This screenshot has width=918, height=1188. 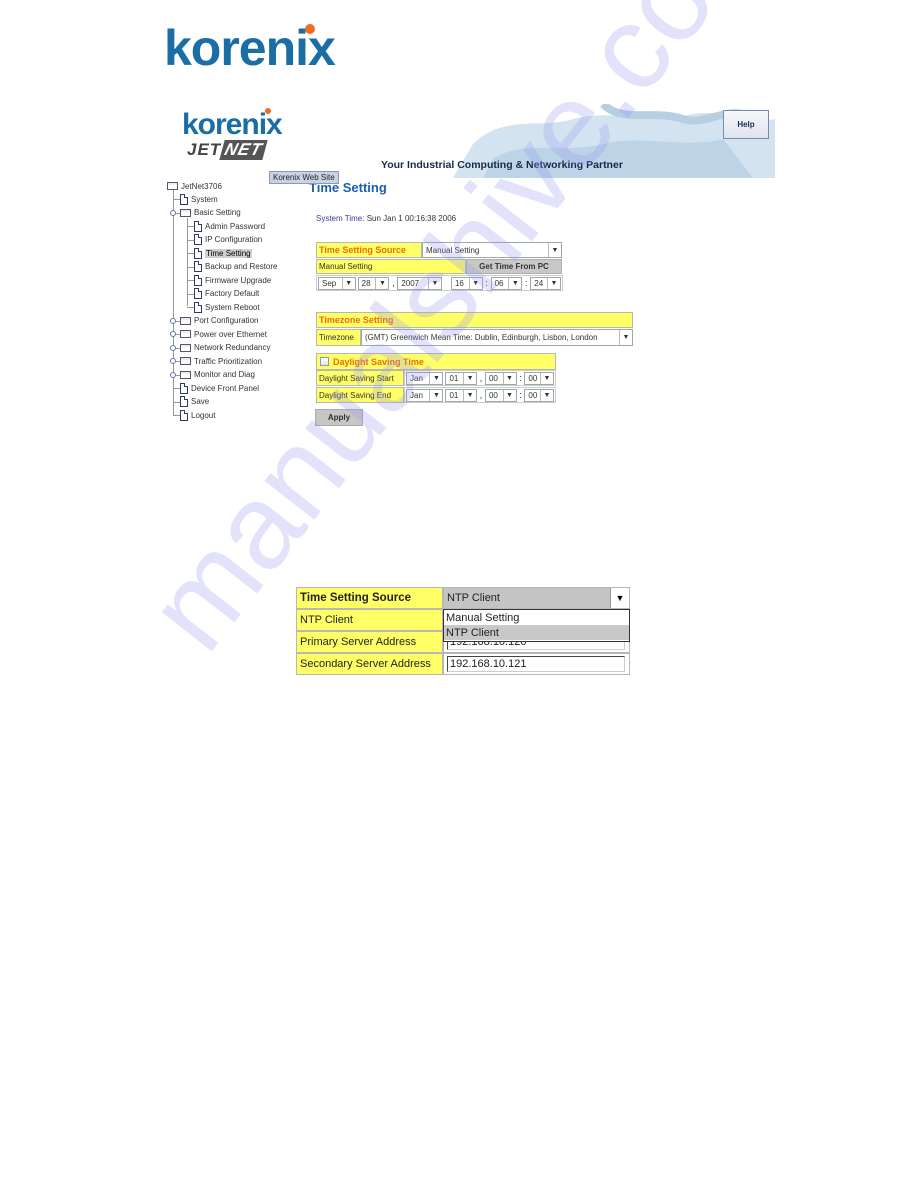 What do you see at coordinates (461, 378) in the screenshot?
I see `dst-start-day-select: 01 ▼` at bounding box center [461, 378].